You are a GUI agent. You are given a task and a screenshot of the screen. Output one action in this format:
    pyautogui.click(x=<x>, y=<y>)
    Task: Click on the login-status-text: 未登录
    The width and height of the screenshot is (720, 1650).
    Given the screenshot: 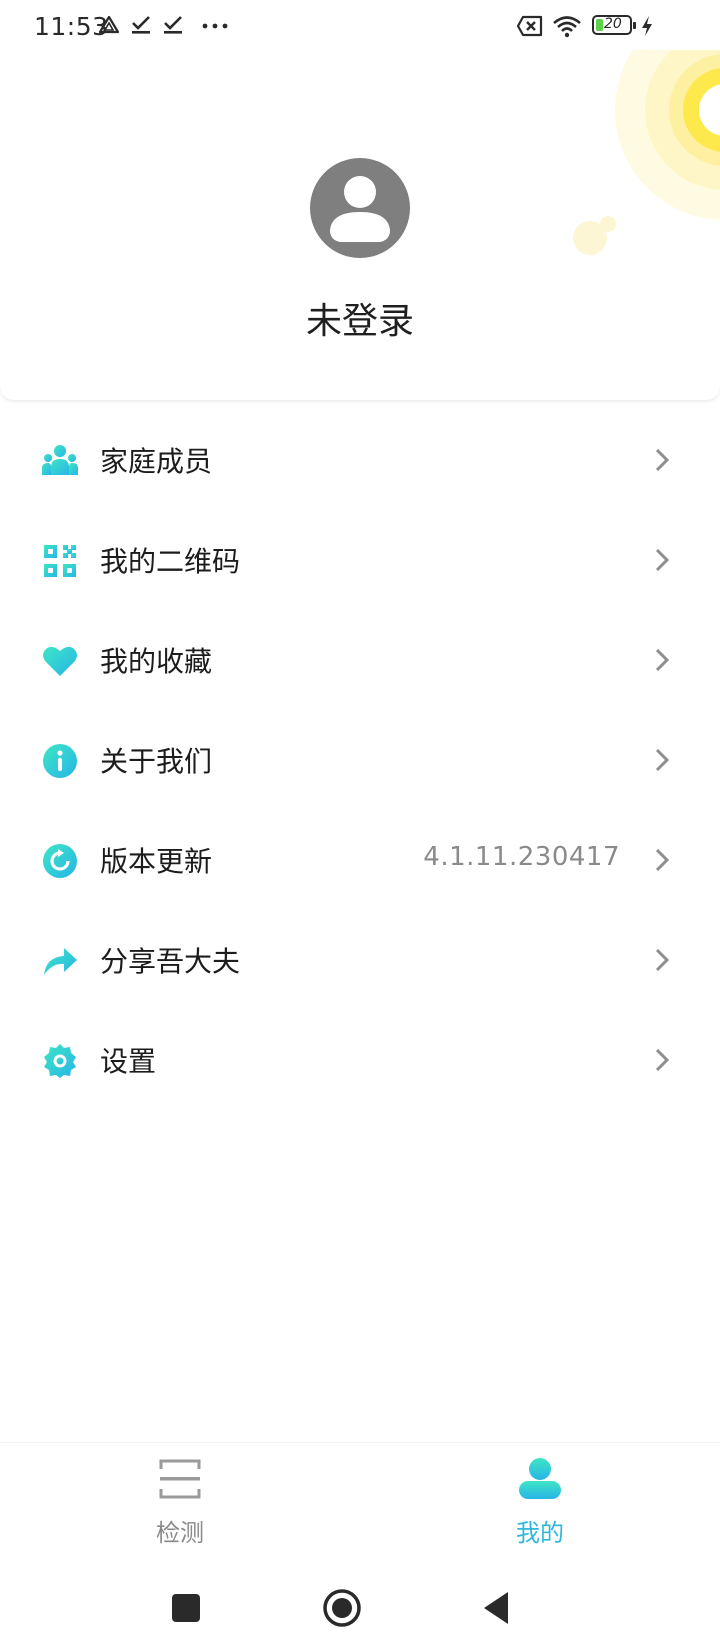 What is the action you would take?
    pyautogui.click(x=360, y=318)
    